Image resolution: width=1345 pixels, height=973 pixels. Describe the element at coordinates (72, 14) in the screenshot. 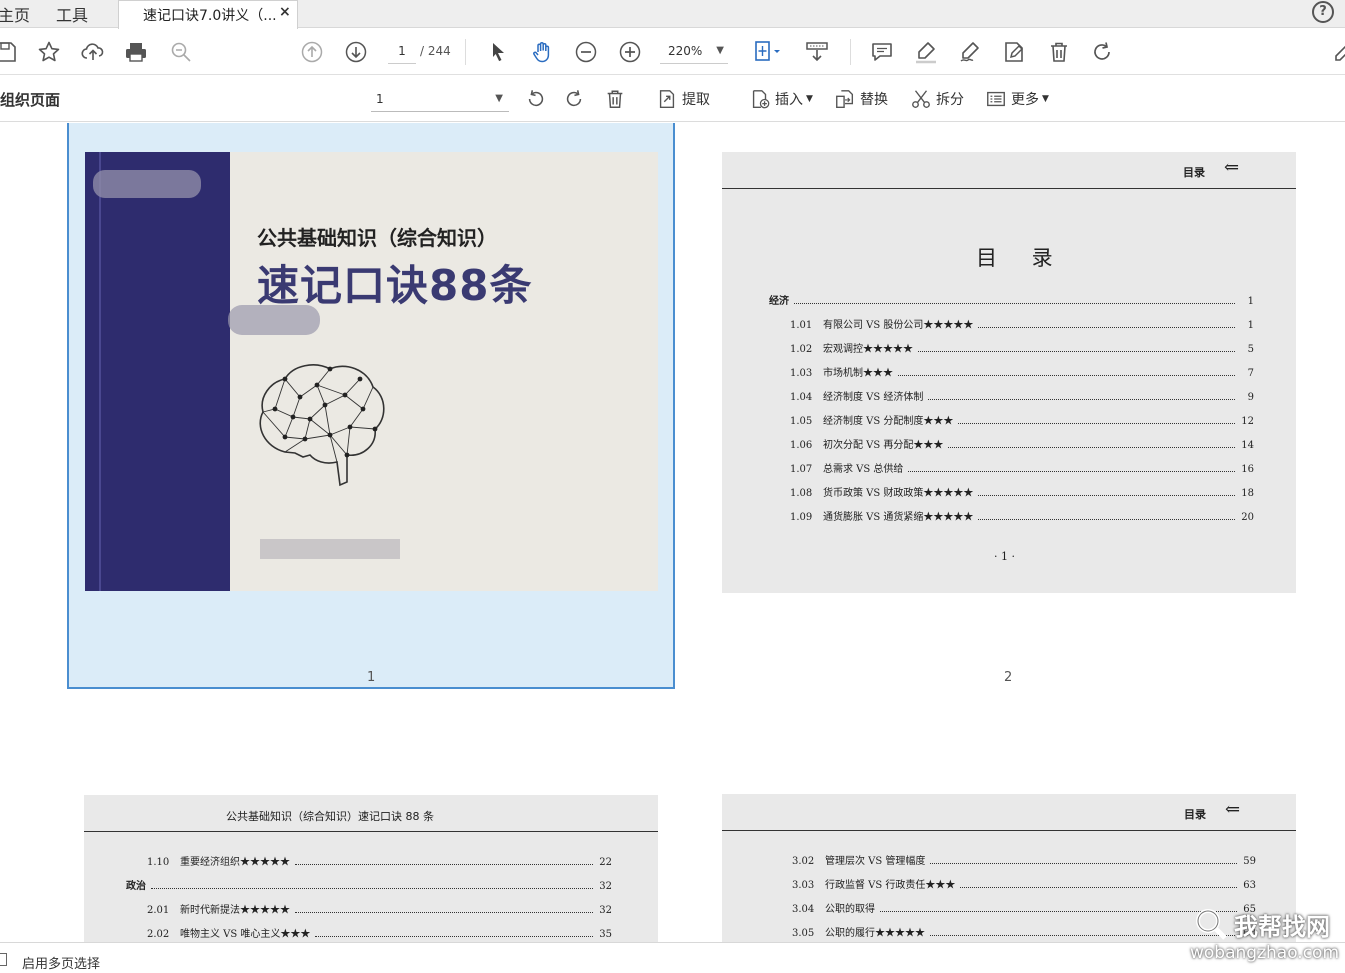

I see `tools-tab: 工具` at that location.